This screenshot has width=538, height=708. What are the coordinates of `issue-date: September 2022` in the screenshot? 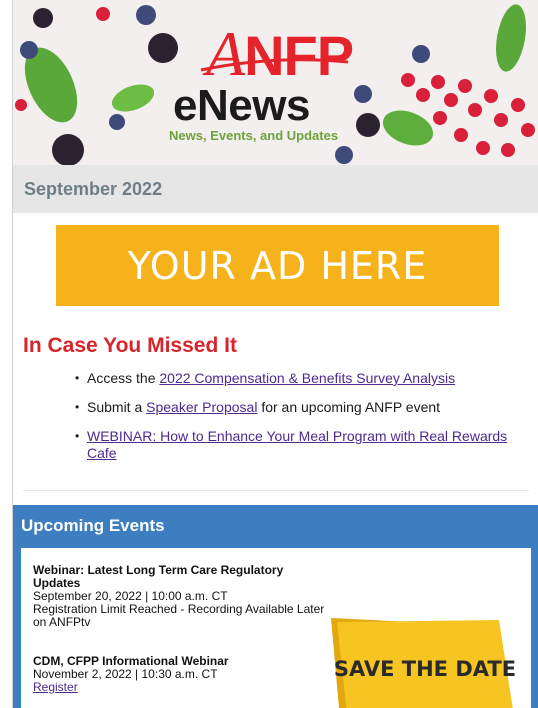 It's located at (93, 189).